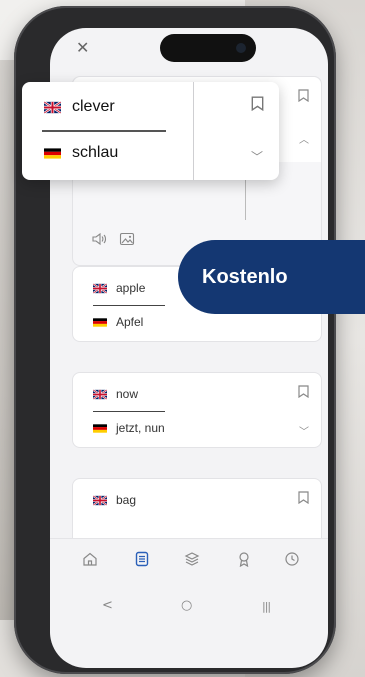 This screenshot has height=677, width=365. Describe the element at coordinates (271, 277) in the screenshot. I see `promo-banner: Kostenlo` at that location.